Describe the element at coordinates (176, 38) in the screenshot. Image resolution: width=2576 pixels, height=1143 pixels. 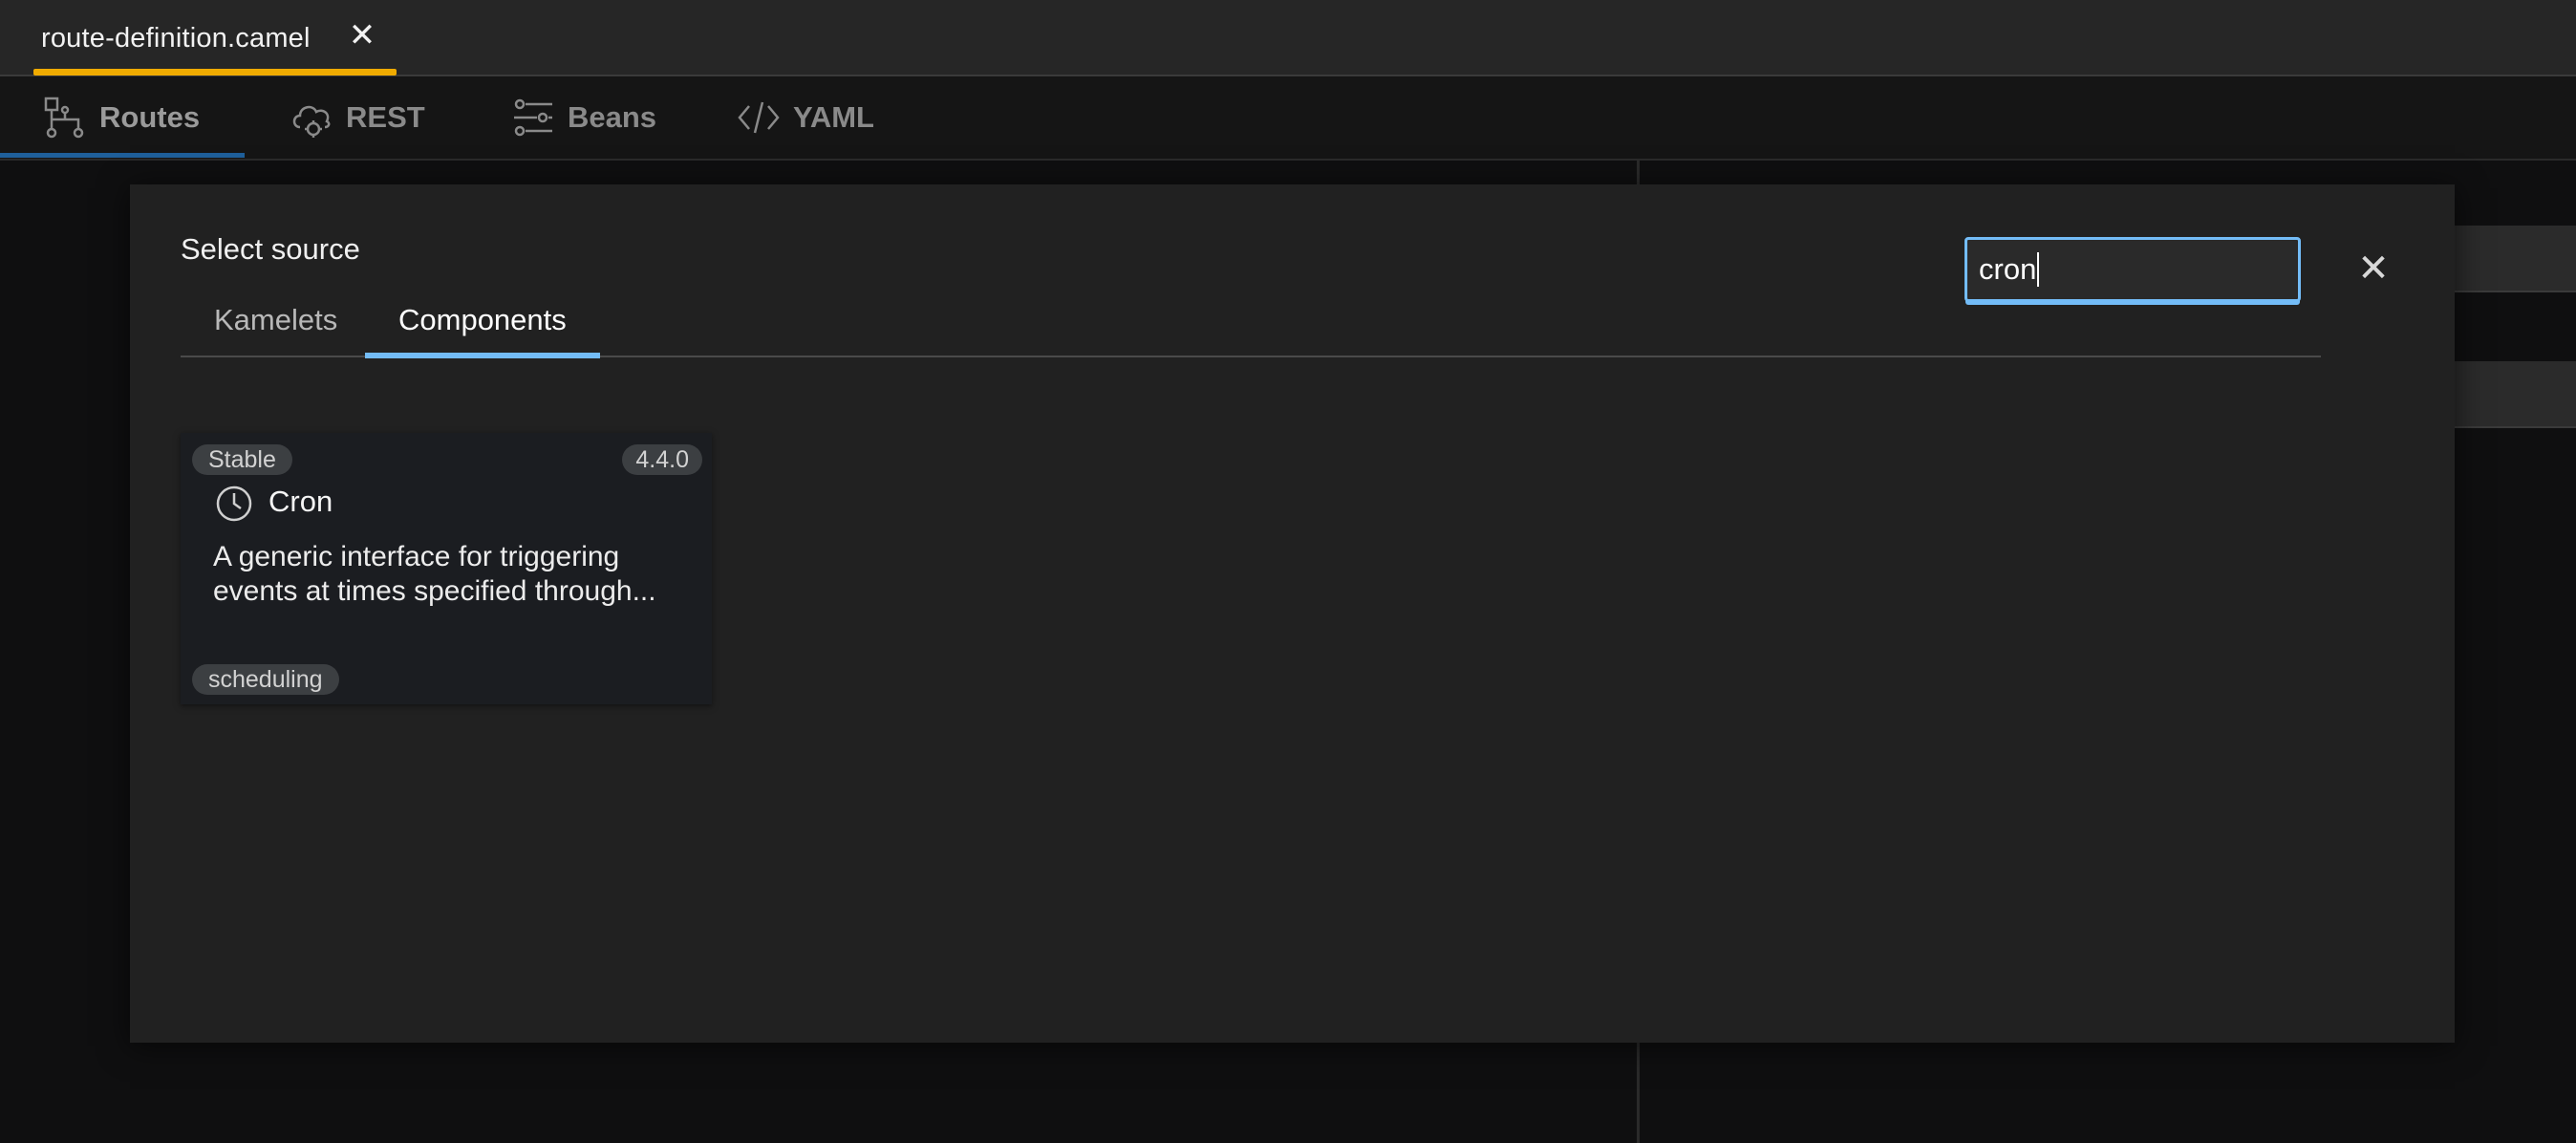
I see `file-tab-label: route-definition.camel` at that location.